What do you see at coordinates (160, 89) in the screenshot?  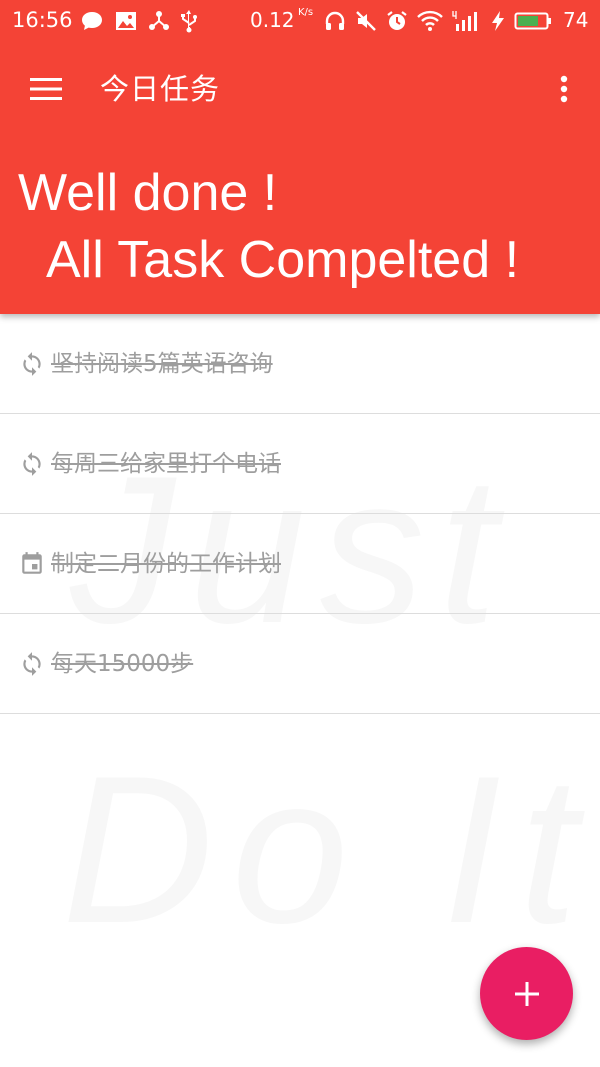 I see `toolbar-title: 今日任务` at bounding box center [160, 89].